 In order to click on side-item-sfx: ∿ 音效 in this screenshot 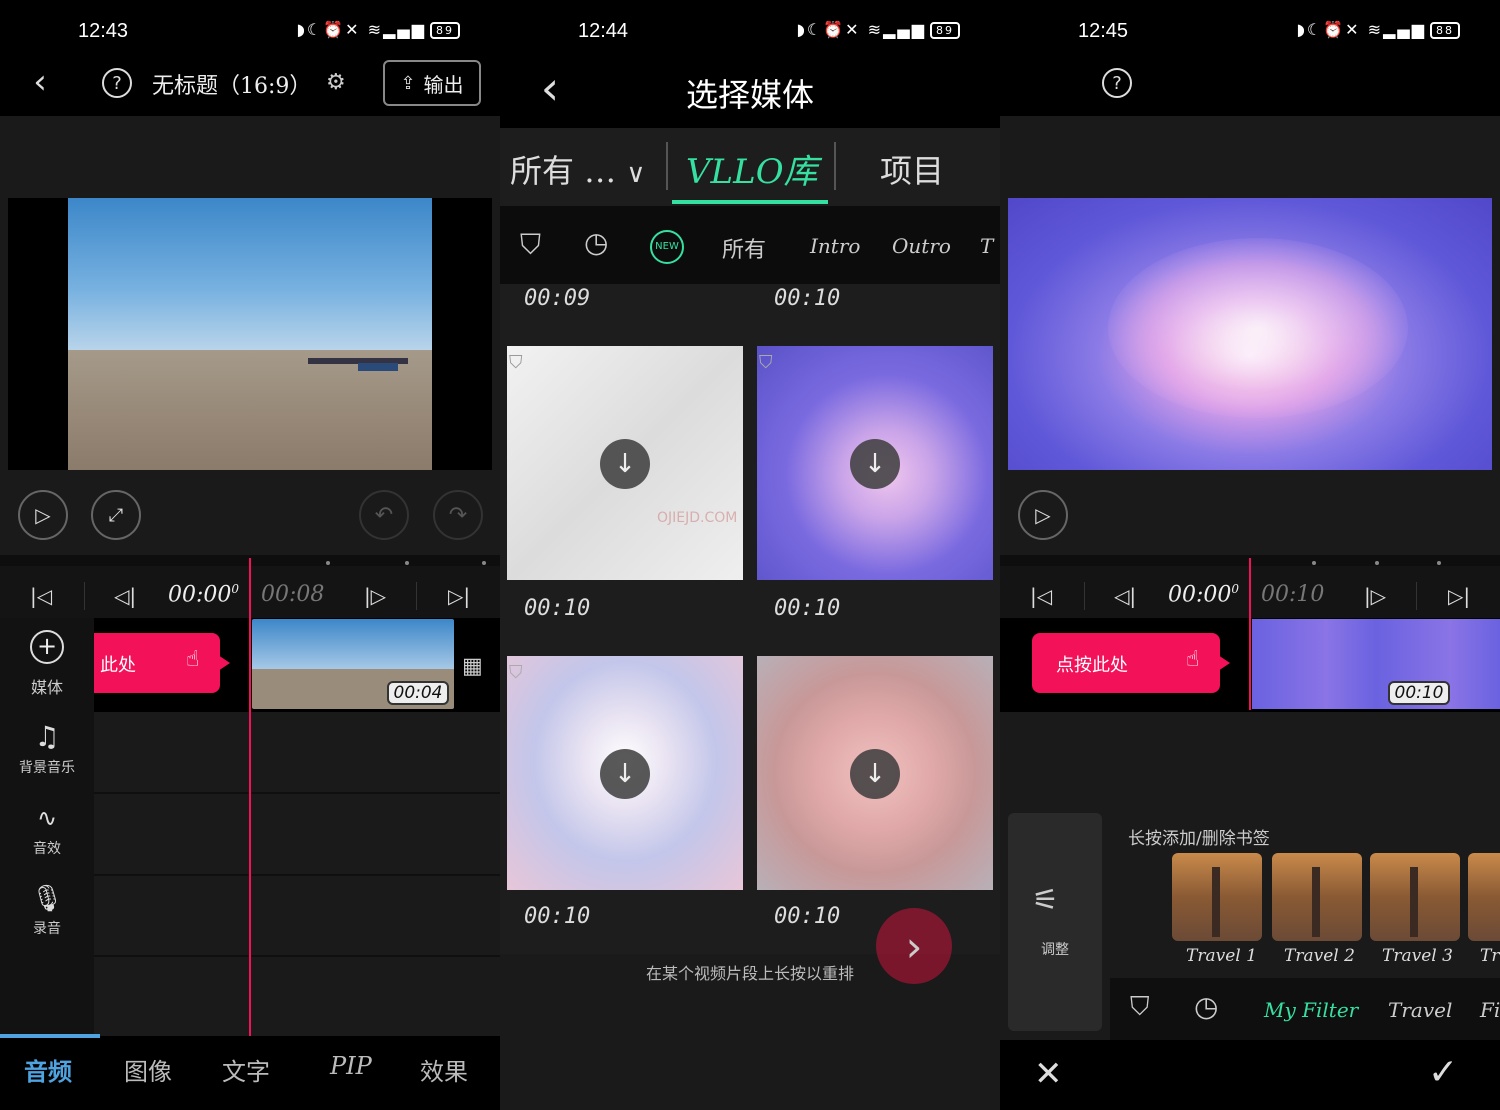, I will do `click(47, 831)`.